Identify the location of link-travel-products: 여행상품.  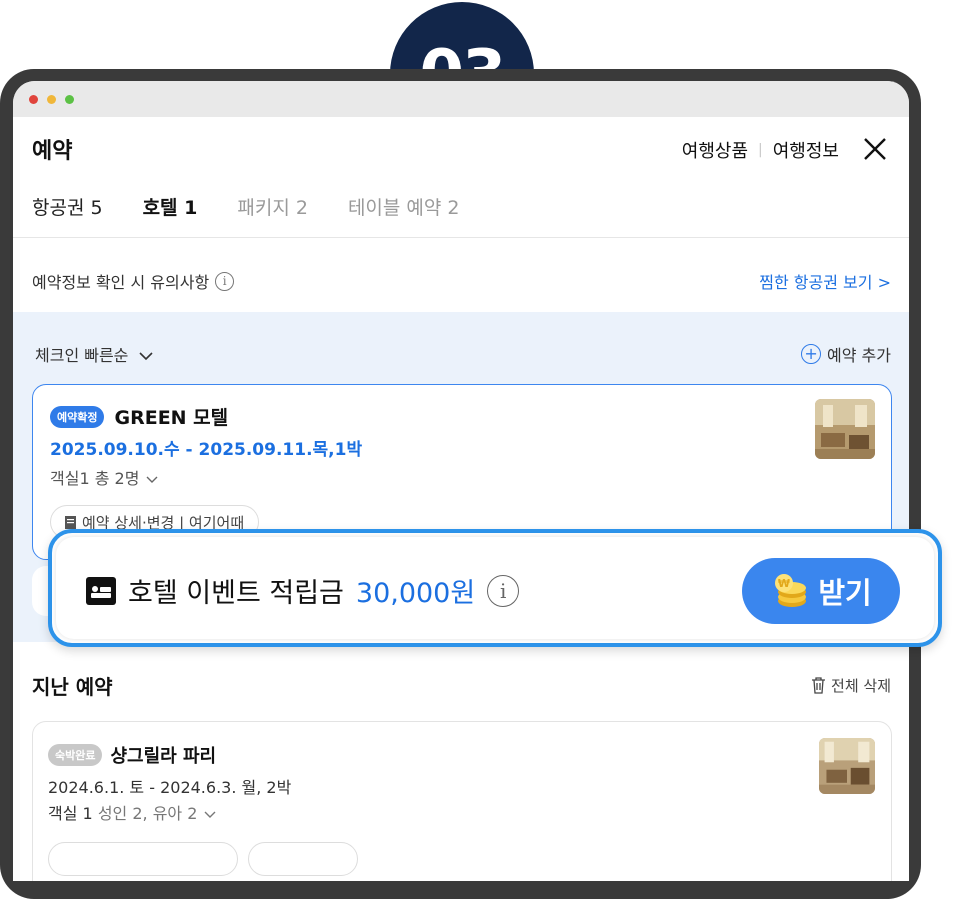
(715, 150).